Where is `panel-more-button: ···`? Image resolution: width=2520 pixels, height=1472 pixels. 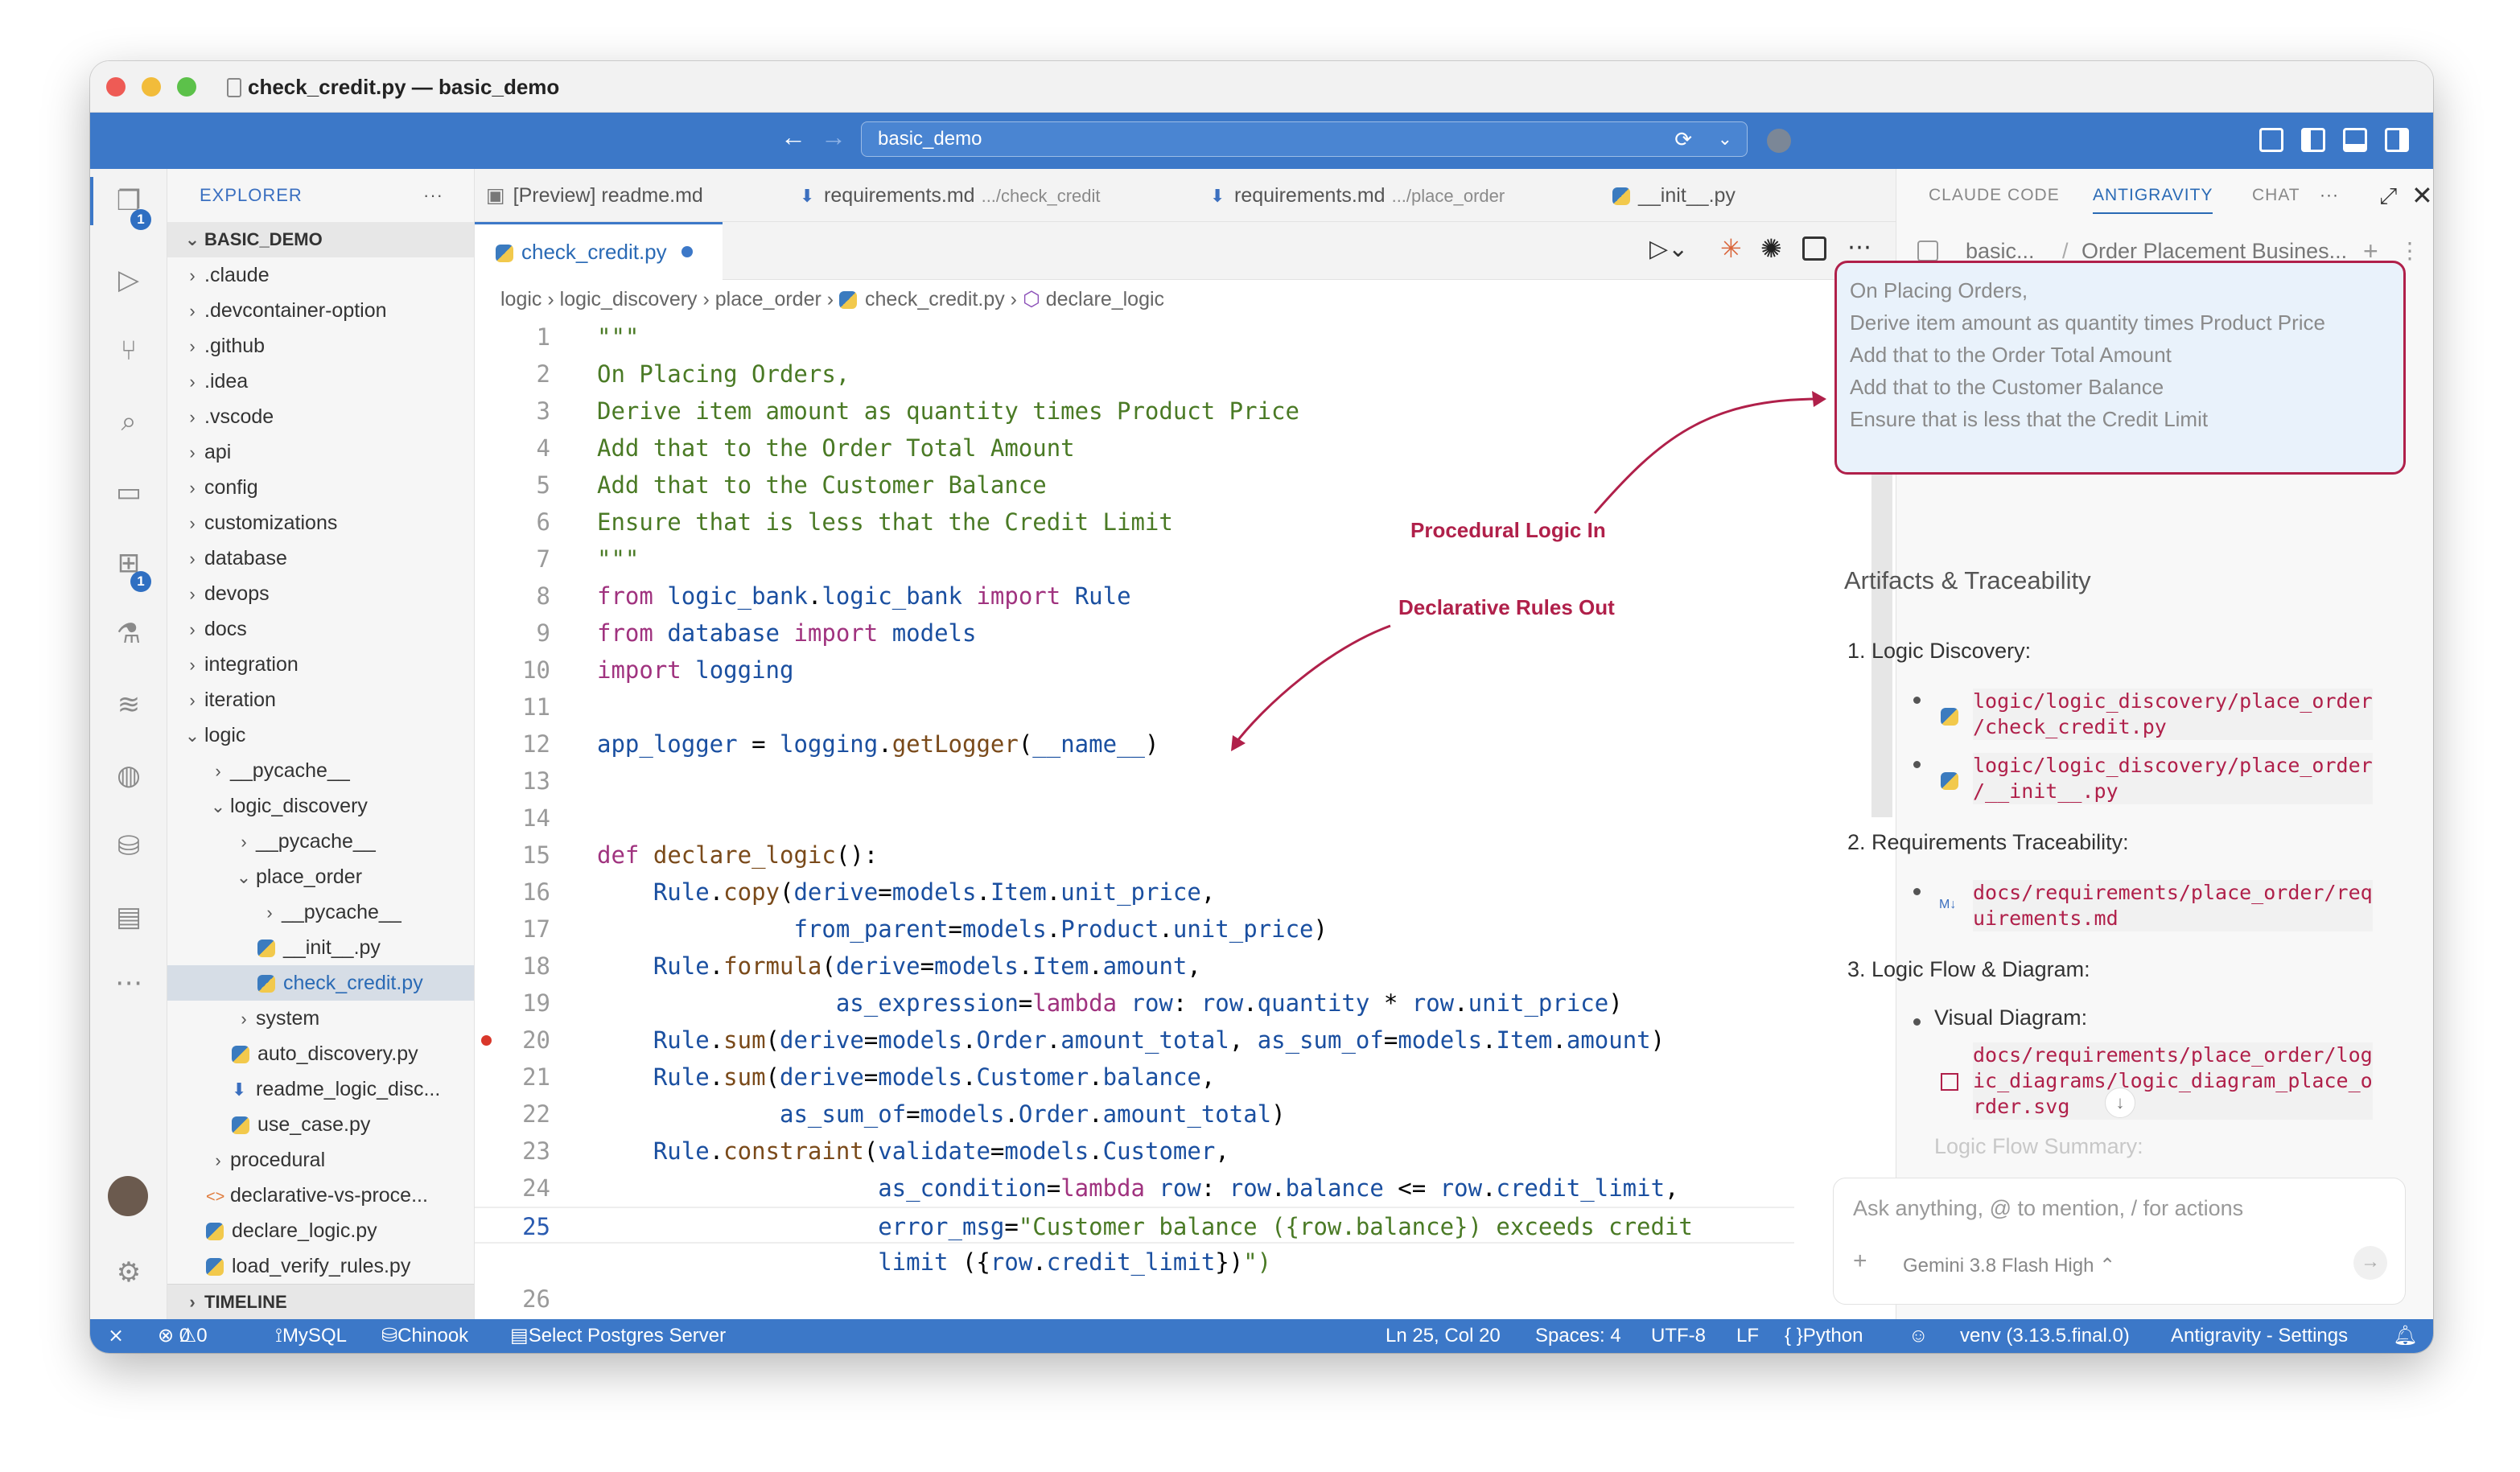
panel-more-button: ··· is located at coordinates (2329, 195).